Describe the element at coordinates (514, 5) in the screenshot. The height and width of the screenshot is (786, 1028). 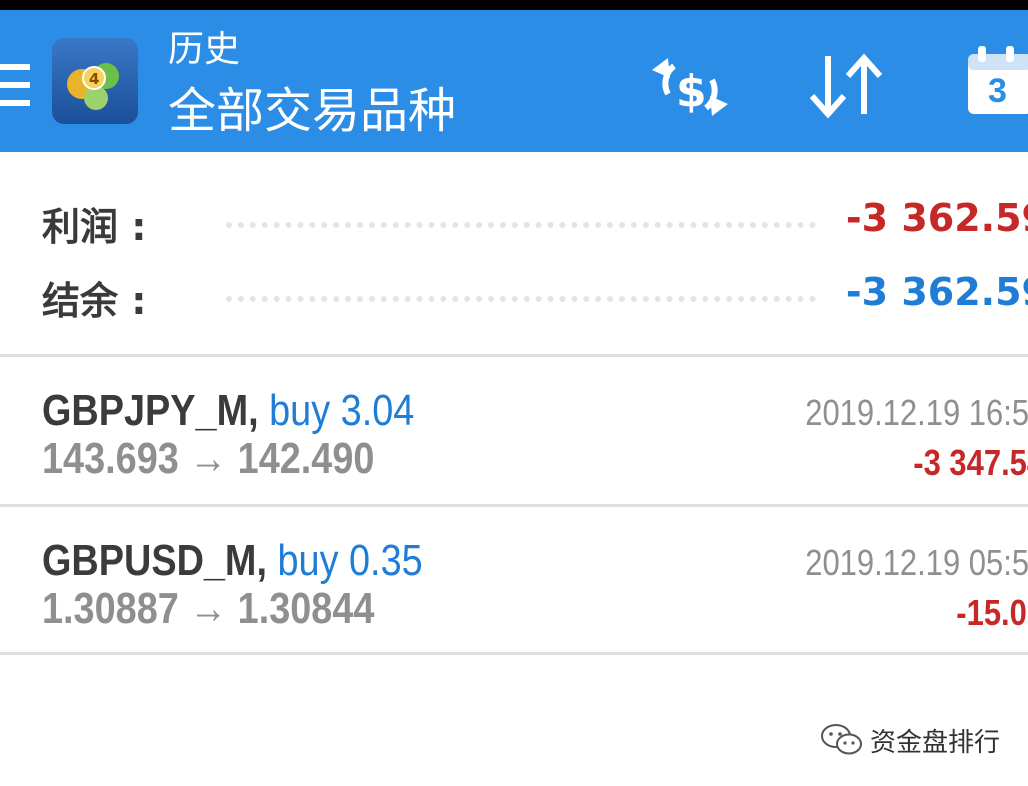
I see `status-bar` at that location.